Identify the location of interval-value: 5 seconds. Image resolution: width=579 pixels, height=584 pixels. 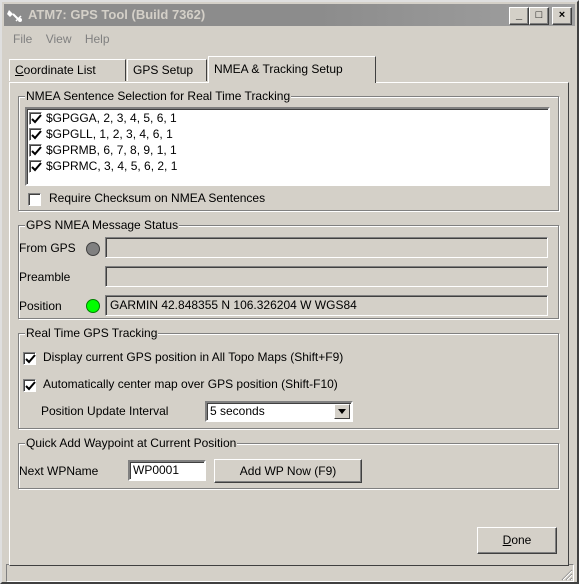
(237, 411).